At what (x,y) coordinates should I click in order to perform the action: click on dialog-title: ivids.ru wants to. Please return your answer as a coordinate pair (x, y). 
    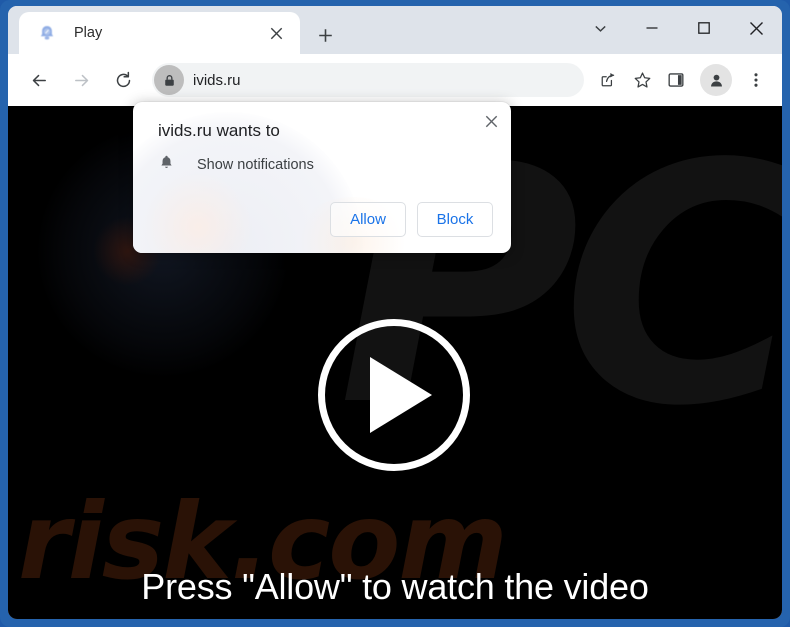
    Looking at the image, I should click on (219, 130).